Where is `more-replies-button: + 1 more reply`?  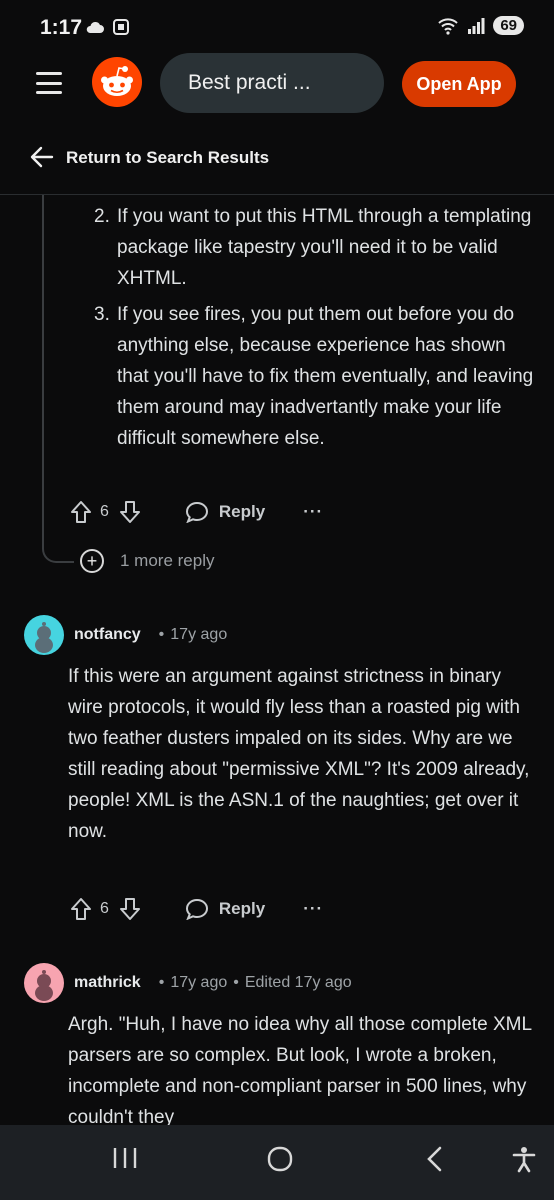 more-replies-button: + 1 more reply is located at coordinates (147, 561).